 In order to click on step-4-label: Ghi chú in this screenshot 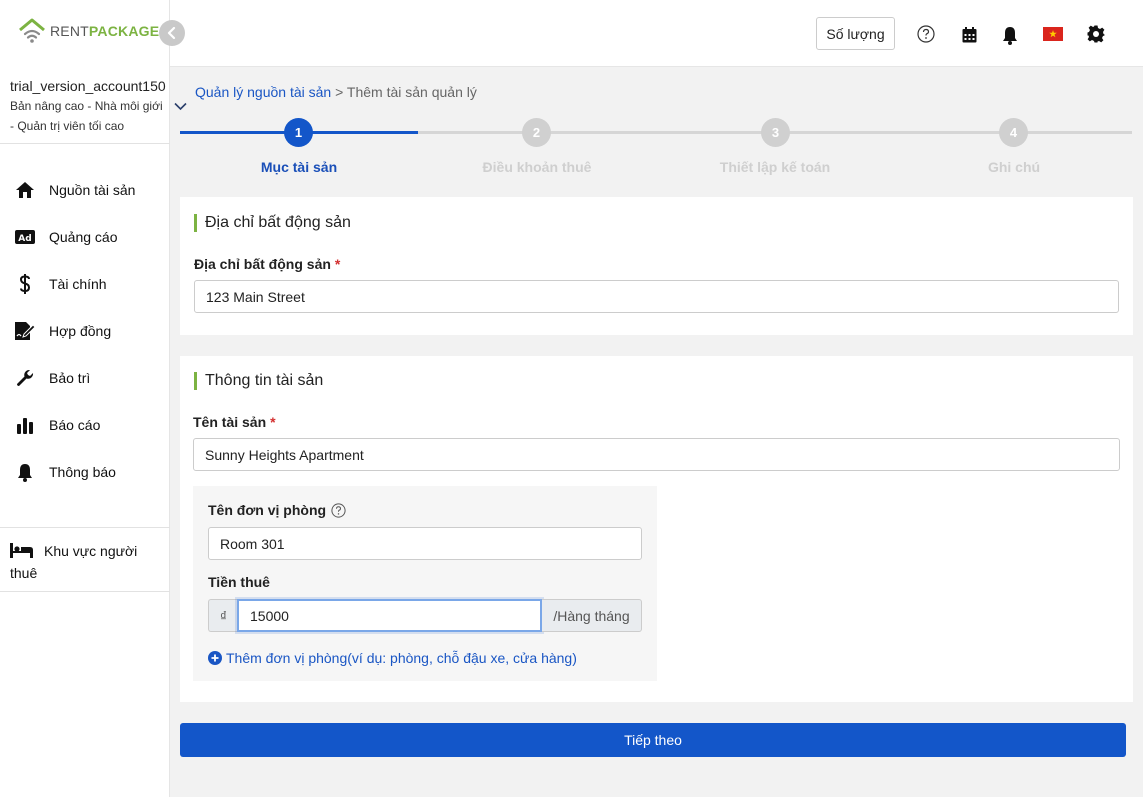, I will do `click(1014, 167)`.